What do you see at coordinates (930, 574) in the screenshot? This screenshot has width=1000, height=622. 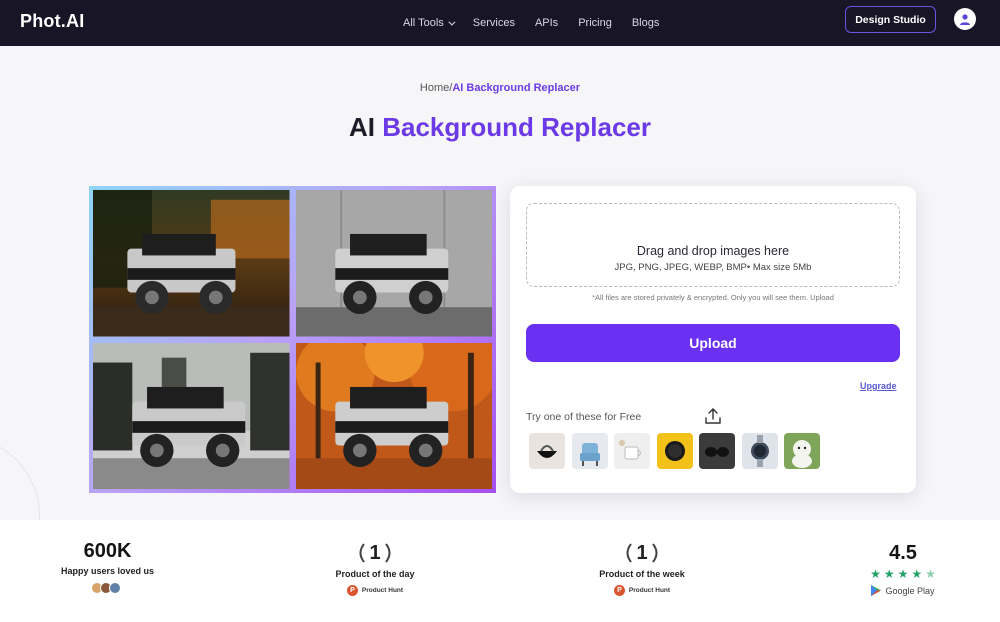 I see `half-star-icon: ★` at bounding box center [930, 574].